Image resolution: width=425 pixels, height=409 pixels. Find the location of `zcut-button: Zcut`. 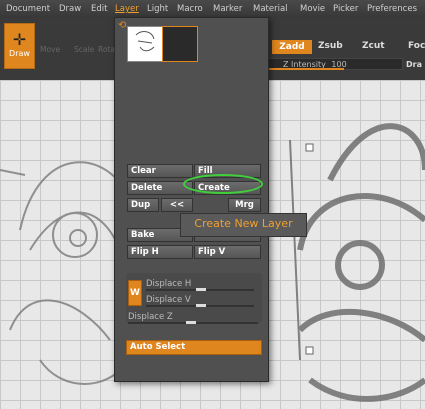

zcut-button: Zcut is located at coordinates (373, 46).